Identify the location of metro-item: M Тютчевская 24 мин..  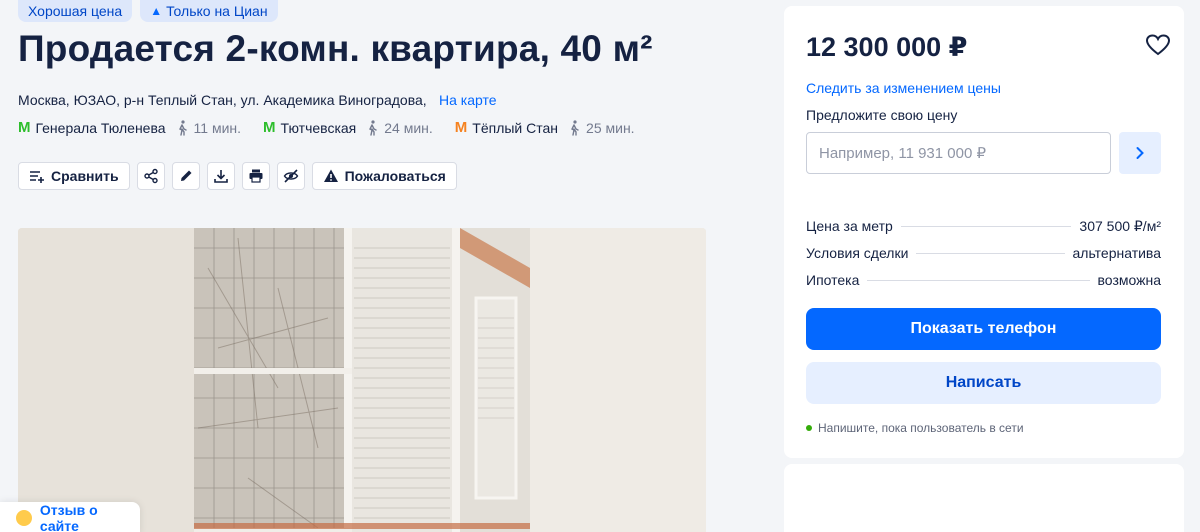
(348, 127).